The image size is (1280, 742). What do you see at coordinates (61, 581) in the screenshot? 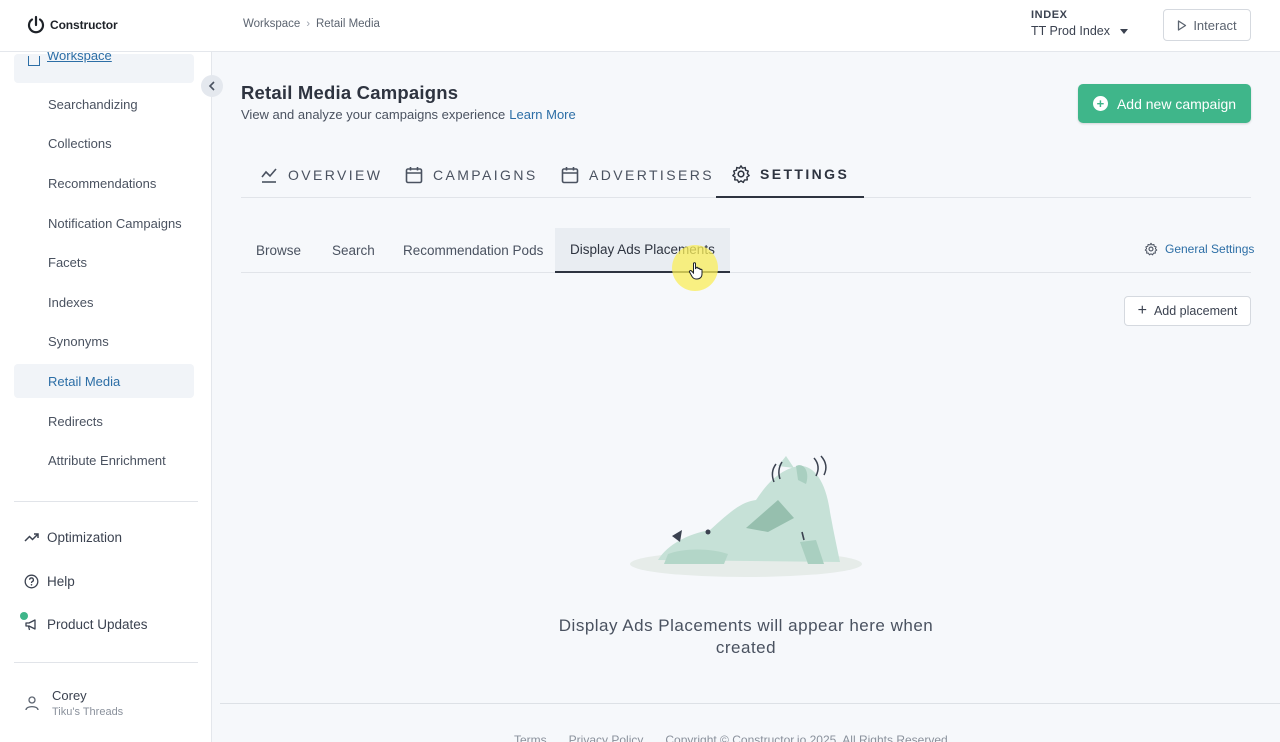
I see `sidebar-item-label: Help` at bounding box center [61, 581].